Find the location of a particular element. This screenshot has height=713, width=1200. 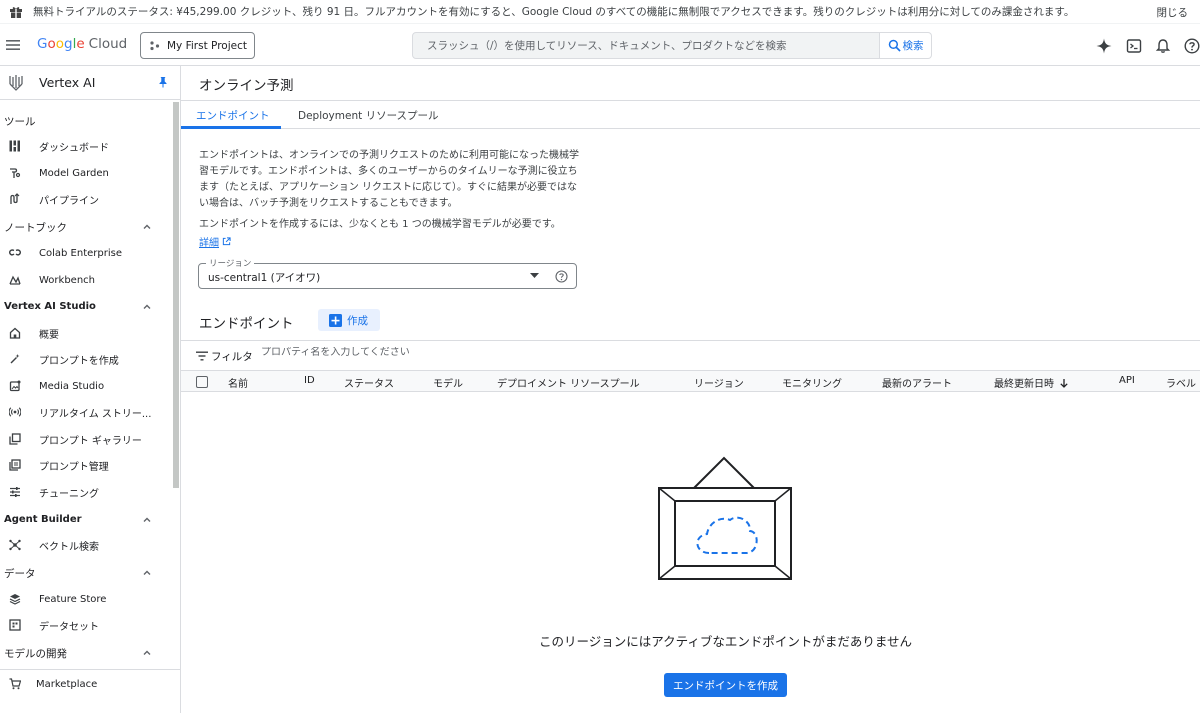

region-label: リージョン is located at coordinates (230, 263).